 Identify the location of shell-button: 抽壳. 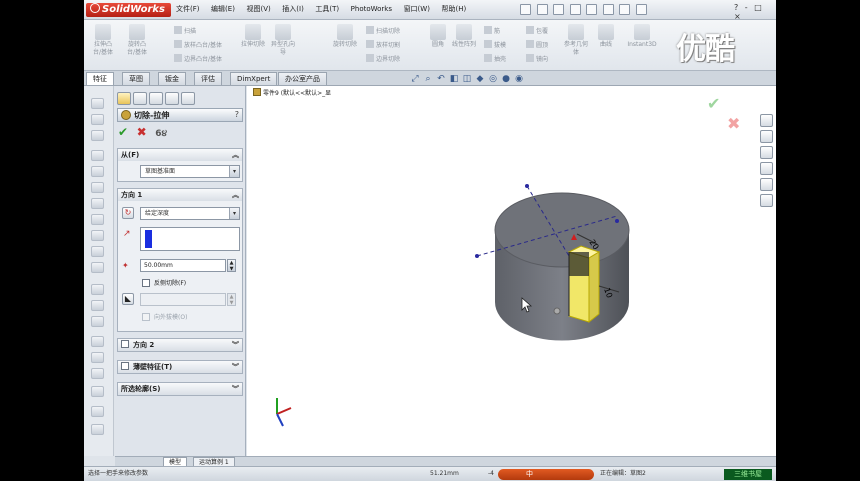
(495, 58).